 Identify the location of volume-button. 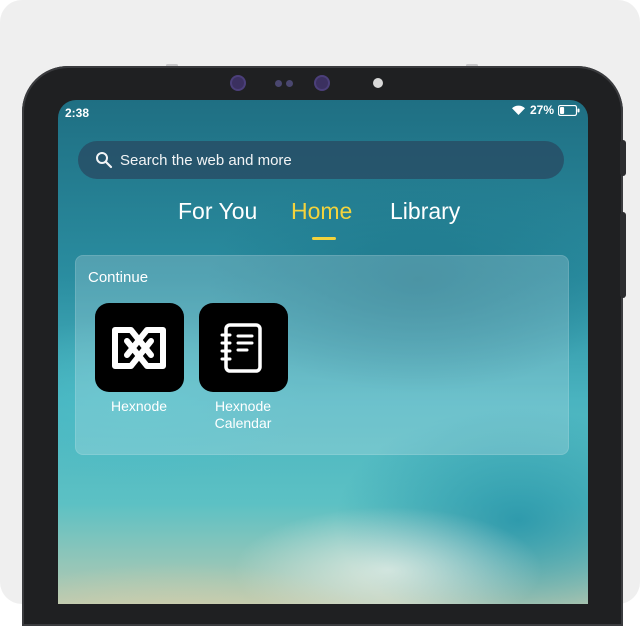
(623, 158).